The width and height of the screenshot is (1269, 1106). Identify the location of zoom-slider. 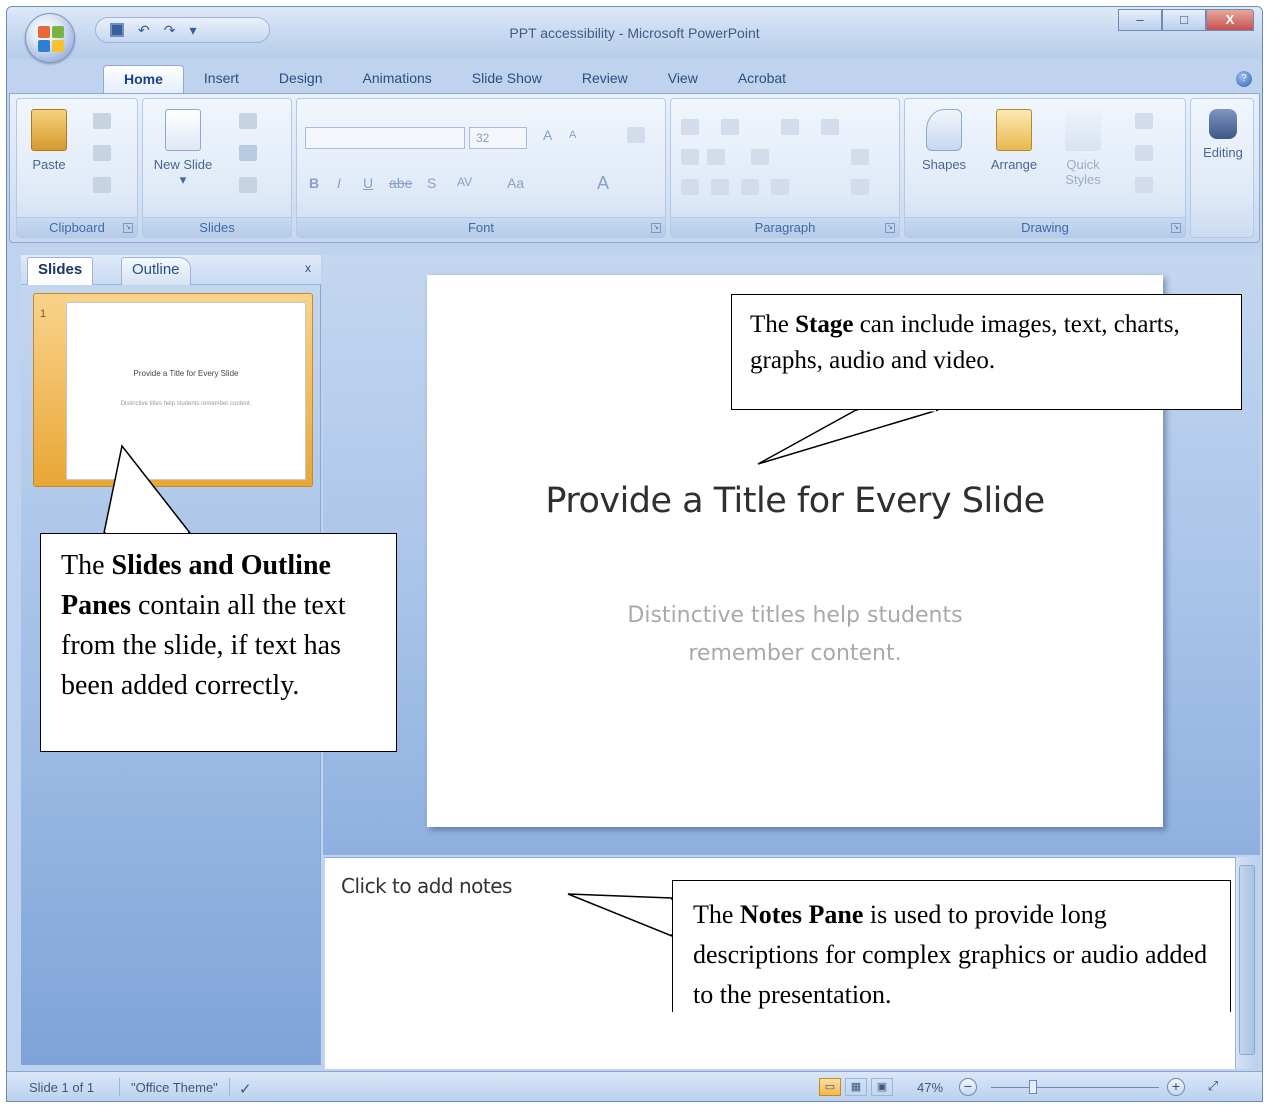
(1075, 1087).